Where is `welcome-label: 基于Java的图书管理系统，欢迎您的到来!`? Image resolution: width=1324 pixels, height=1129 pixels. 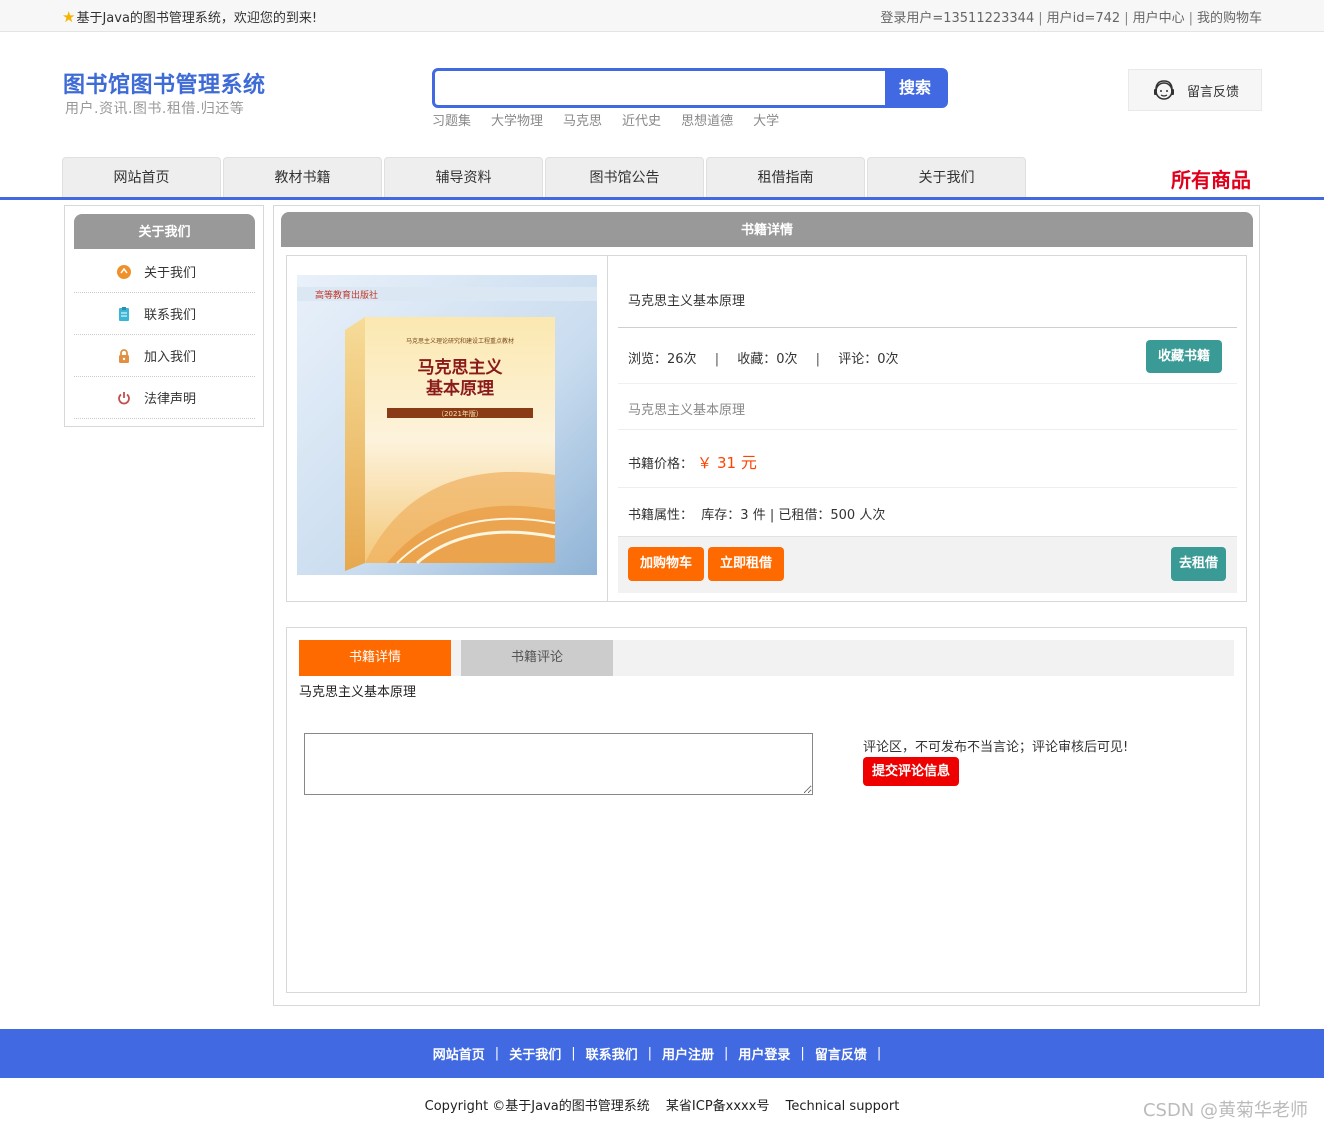
welcome-label: 基于Java的图书管理系统，欢迎您的到来! is located at coordinates (197, 18).